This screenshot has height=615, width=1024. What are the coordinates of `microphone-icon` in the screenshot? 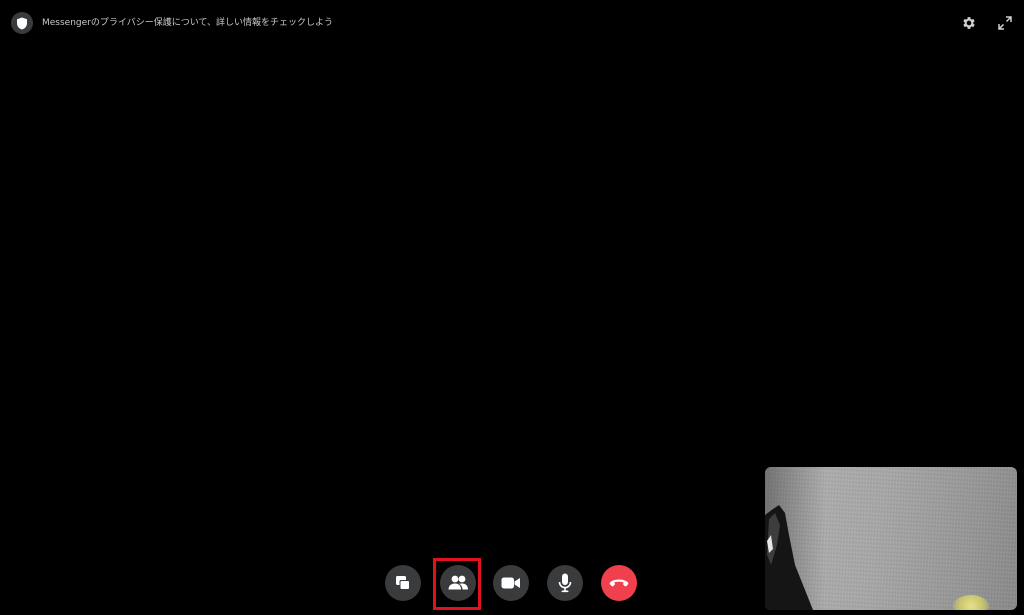 It's located at (565, 583).